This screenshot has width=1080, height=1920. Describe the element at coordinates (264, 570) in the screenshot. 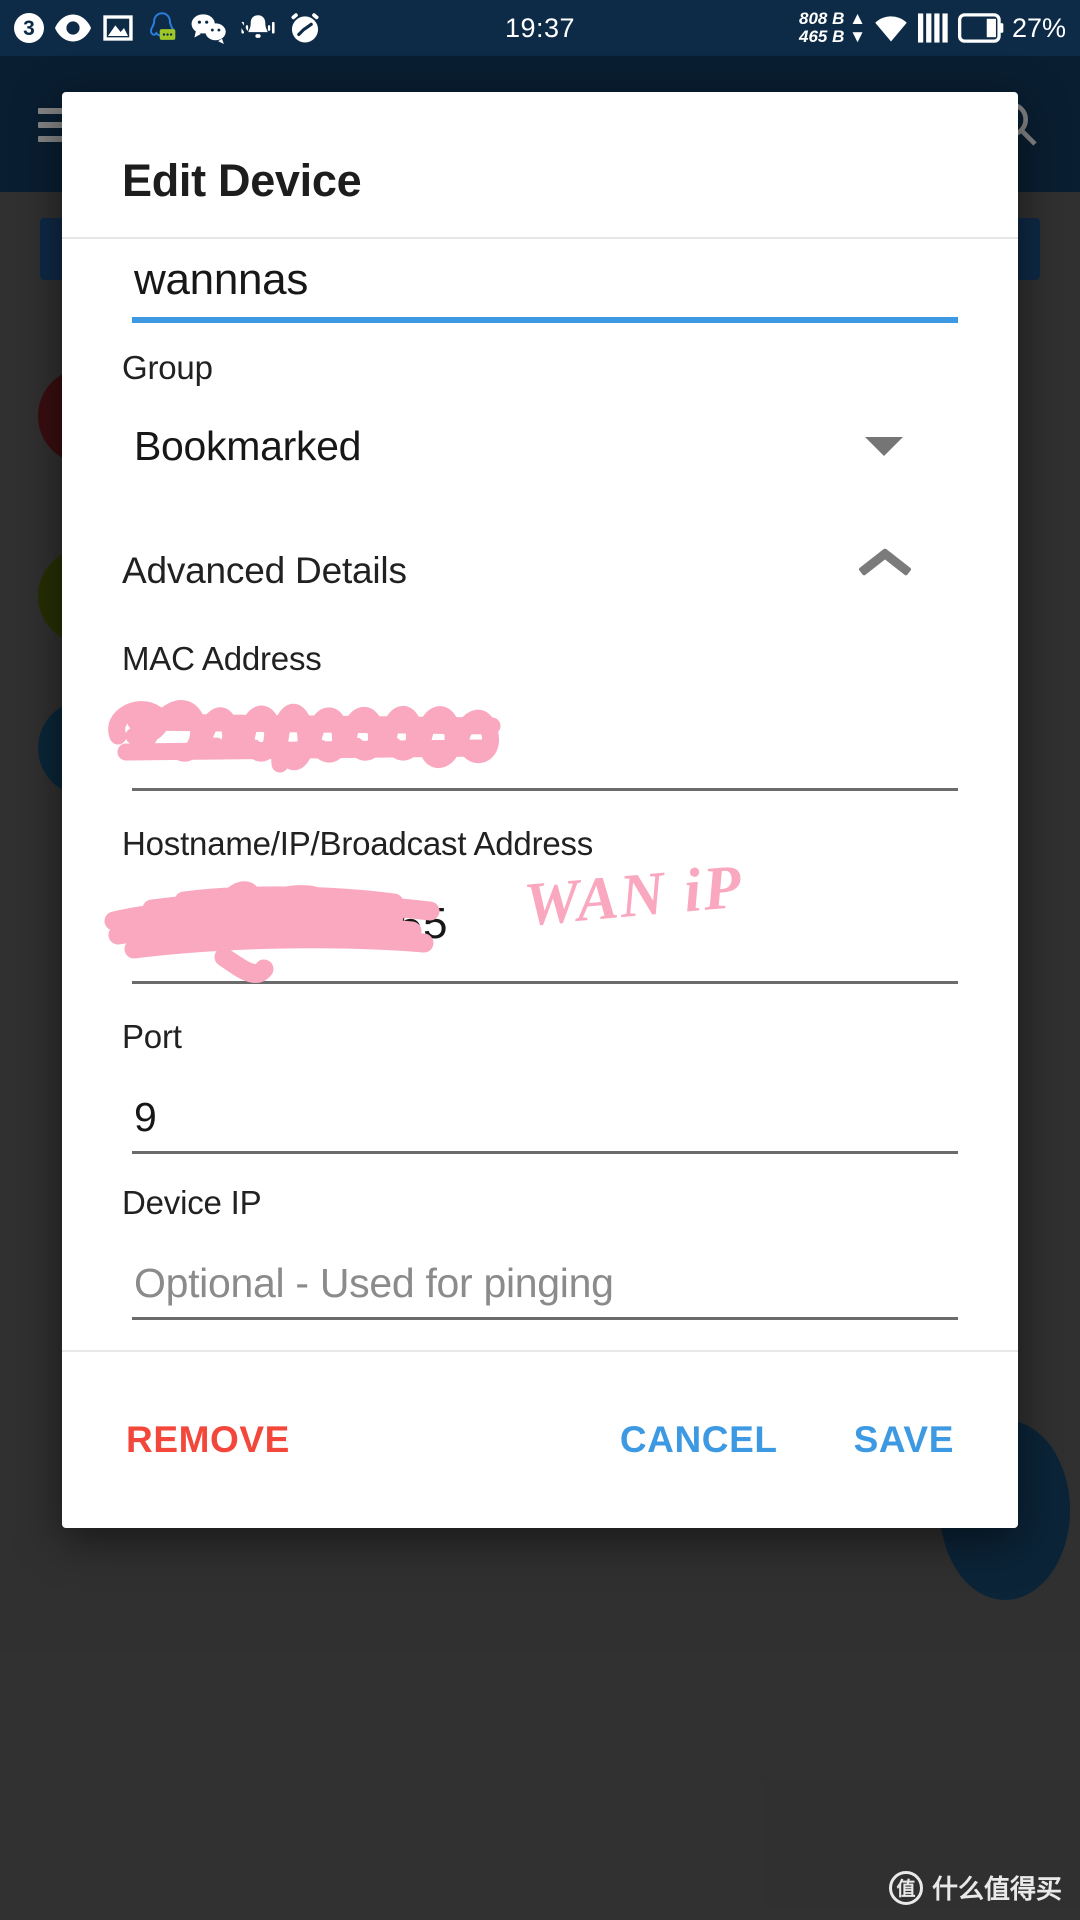

I see `advanced-details-label: Advanced Details` at that location.